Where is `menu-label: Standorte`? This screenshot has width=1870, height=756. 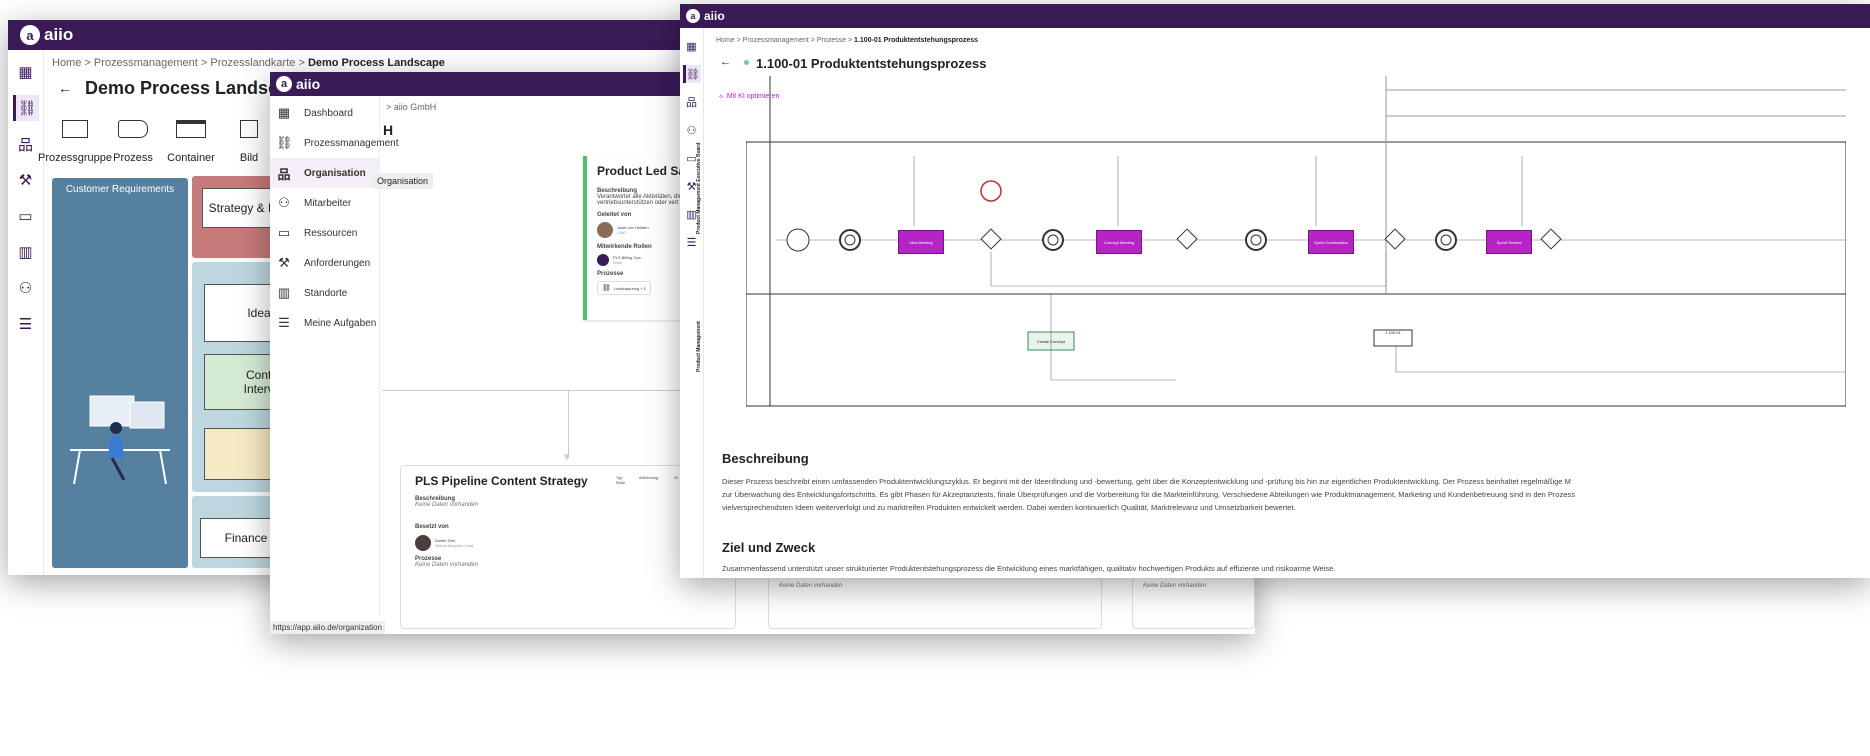 menu-label: Standorte is located at coordinates (326, 293).